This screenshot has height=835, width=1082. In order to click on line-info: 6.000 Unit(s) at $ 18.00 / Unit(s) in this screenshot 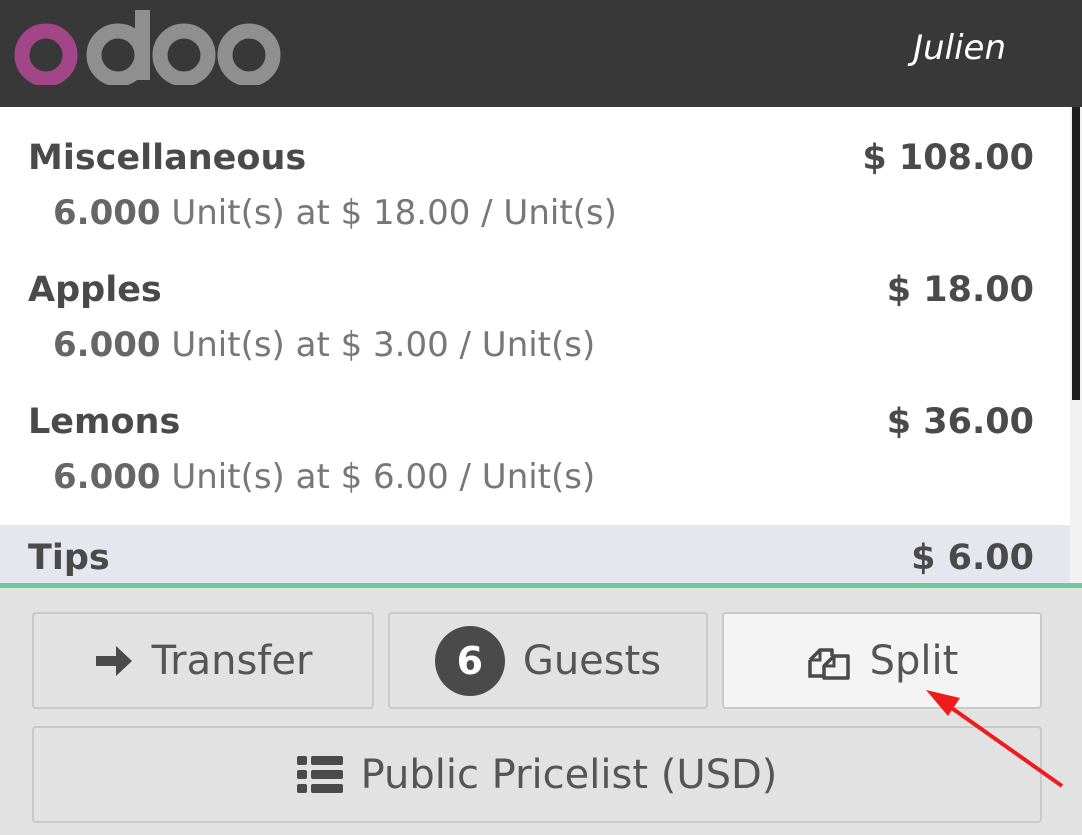, I will do `click(335, 213)`.